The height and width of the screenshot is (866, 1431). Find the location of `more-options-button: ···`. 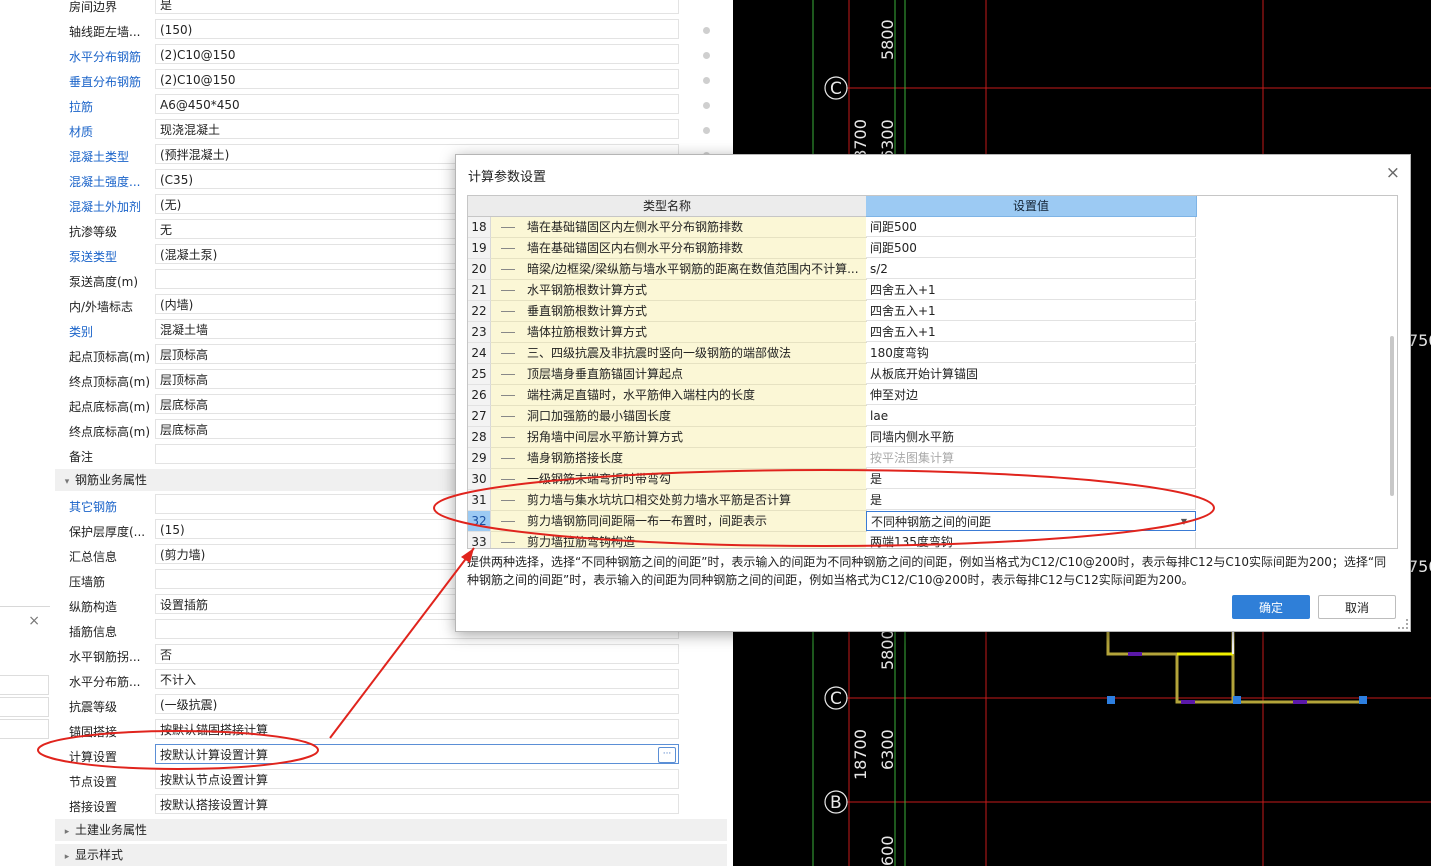

more-options-button: ··· is located at coordinates (667, 755).